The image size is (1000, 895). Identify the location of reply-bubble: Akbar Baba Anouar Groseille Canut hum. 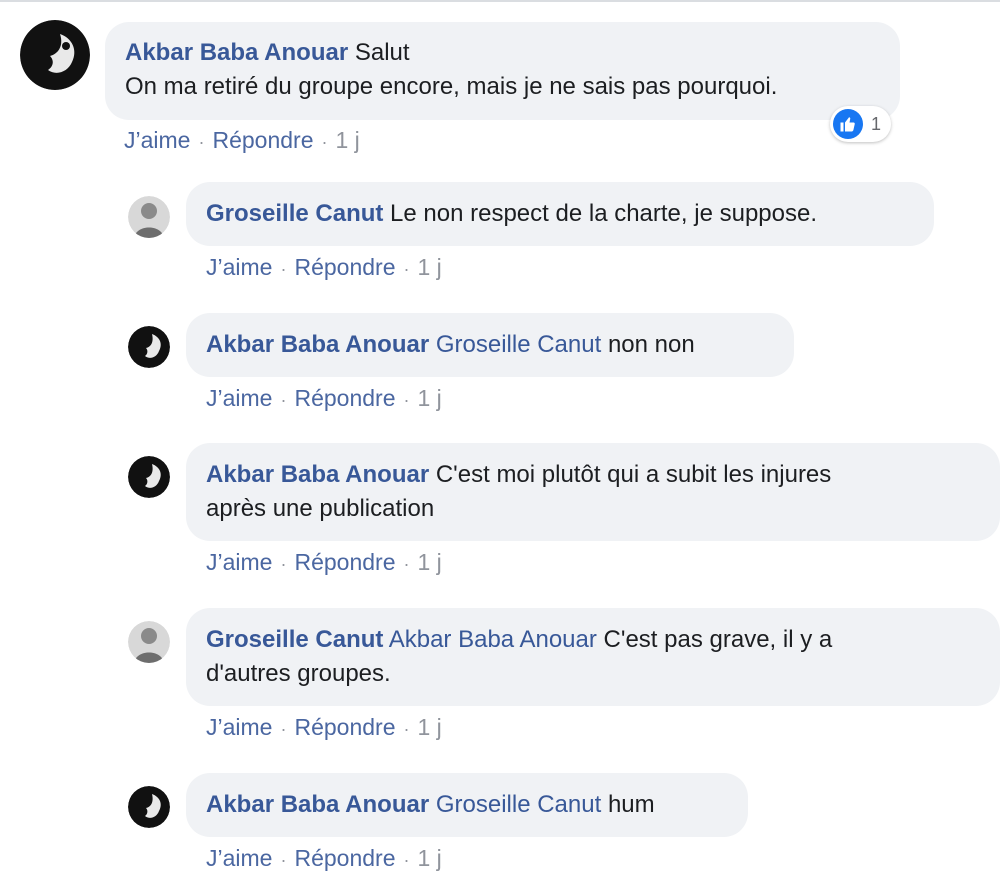
(467, 805).